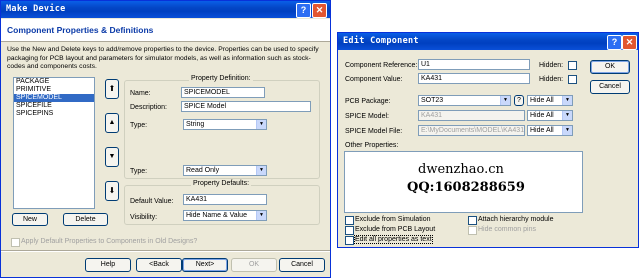 Image resolution: width=640 pixels, height=278 pixels. What do you see at coordinates (393, 239) in the screenshot?
I see `edit-all-label: Edit all properties as text` at bounding box center [393, 239].